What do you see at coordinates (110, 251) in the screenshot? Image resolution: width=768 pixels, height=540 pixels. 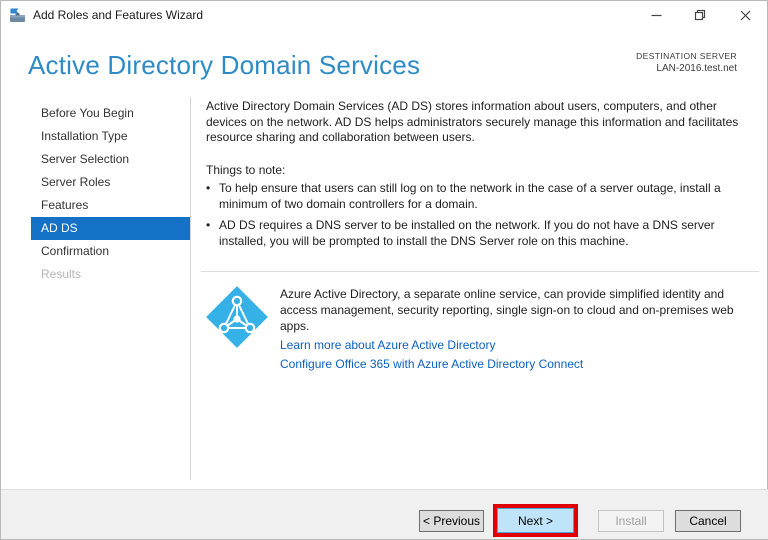 I see `sidebar-item-confirmation: Confirmation` at bounding box center [110, 251].